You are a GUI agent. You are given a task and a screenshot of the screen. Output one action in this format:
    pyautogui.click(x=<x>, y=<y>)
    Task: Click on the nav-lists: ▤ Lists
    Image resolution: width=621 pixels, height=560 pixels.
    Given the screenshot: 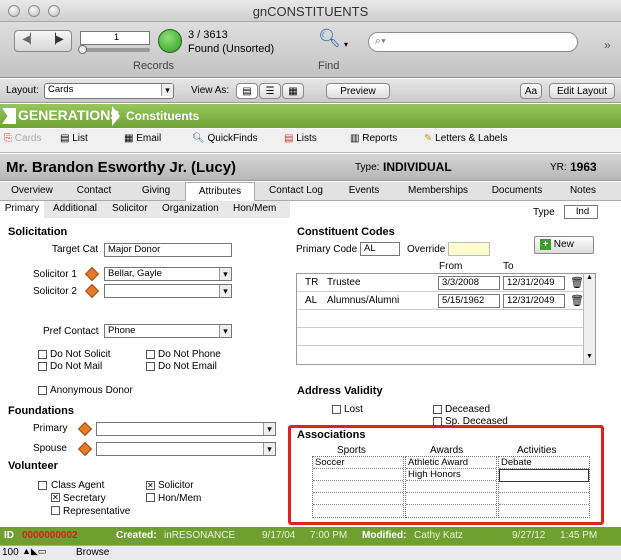 What is the action you would take?
    pyautogui.click(x=300, y=138)
    